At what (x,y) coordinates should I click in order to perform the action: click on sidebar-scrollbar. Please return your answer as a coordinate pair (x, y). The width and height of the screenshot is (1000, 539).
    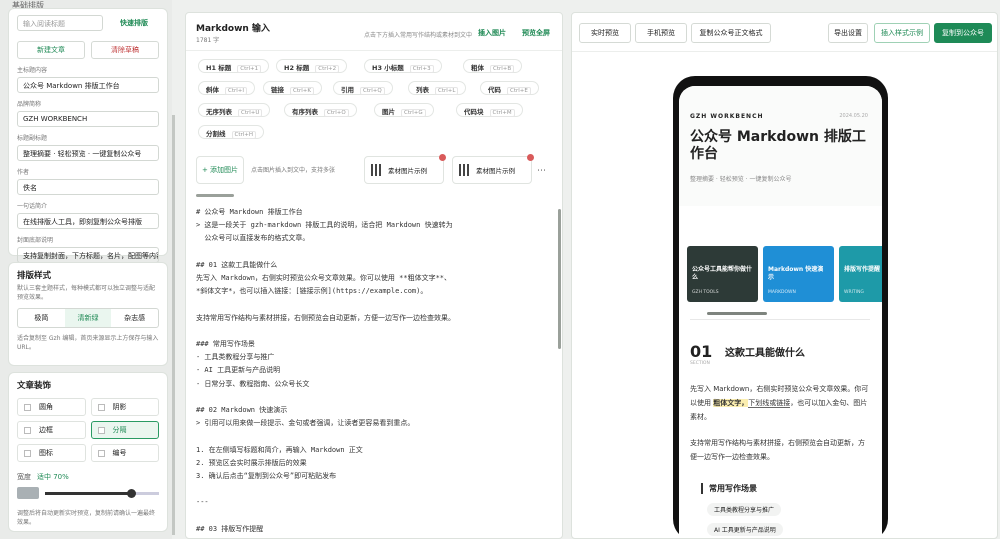
    Looking at the image, I should click on (173, 325).